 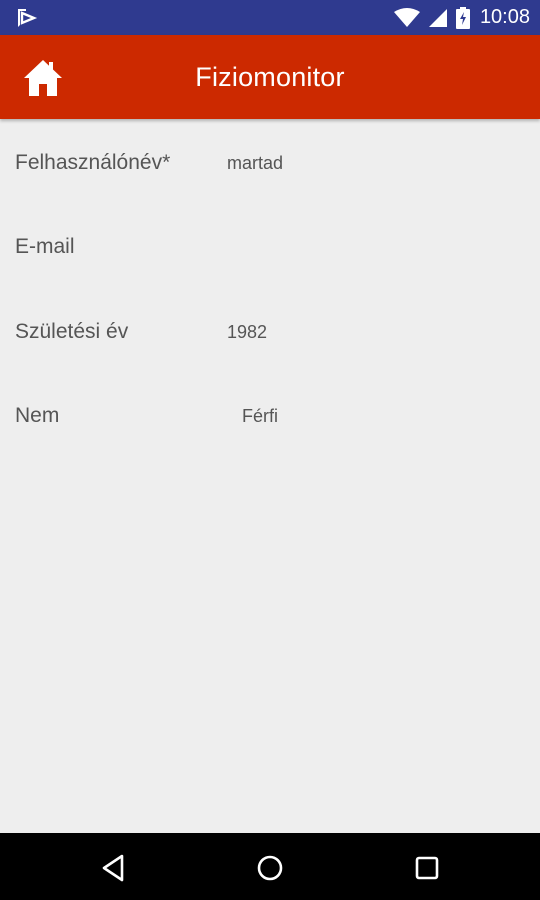 I want to click on username-value: martad, so click(x=255, y=163).